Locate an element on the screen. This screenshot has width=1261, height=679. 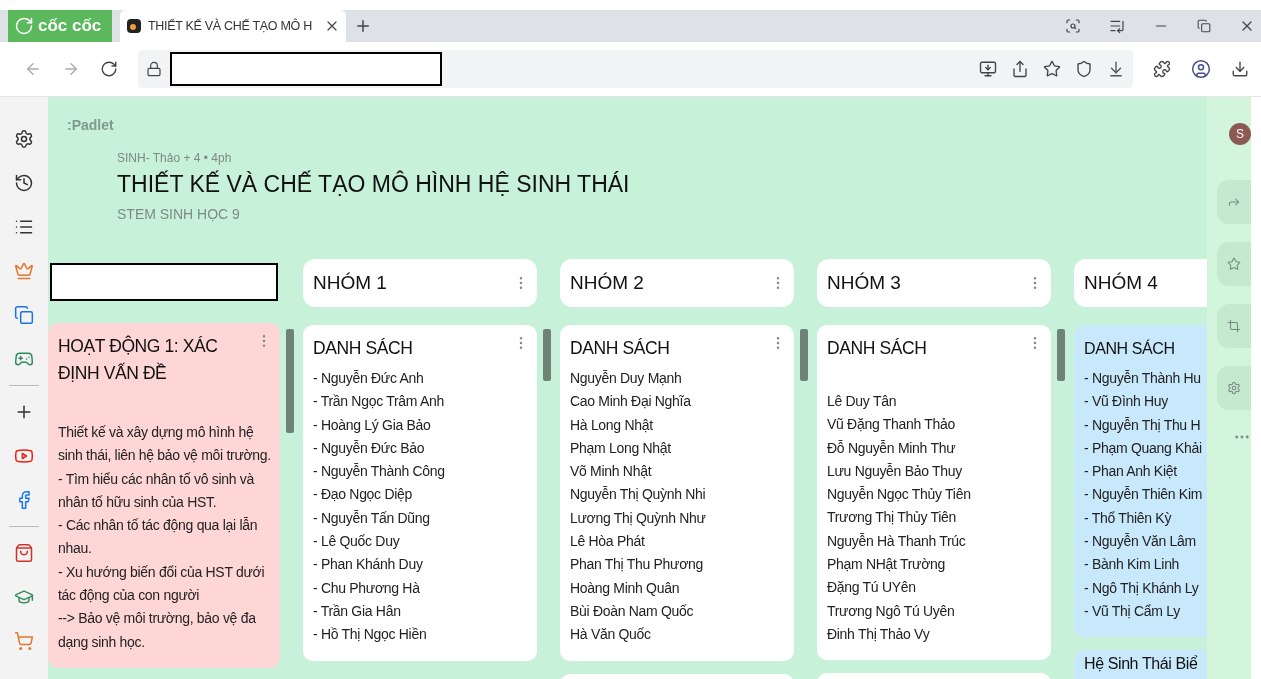
post-text: - Trần Ngọc Trâm Anh is located at coordinates (378, 402).